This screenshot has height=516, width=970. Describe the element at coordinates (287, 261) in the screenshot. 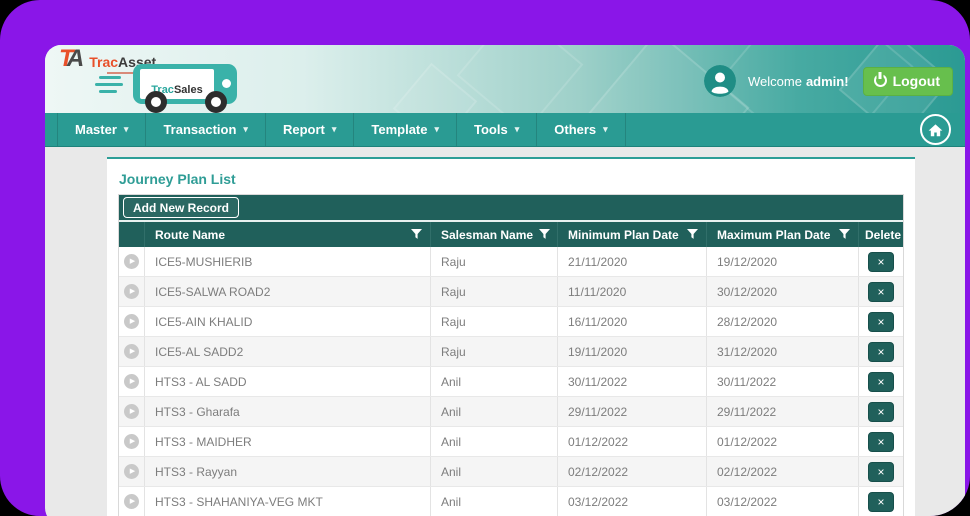

I see `cell-route-name: ICE5-MUSHIERIB` at that location.